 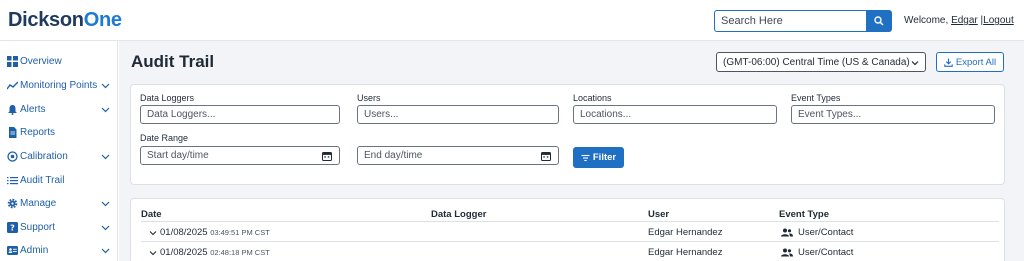 What do you see at coordinates (34, 250) in the screenshot?
I see `sidebar-item-label: Admin` at bounding box center [34, 250].